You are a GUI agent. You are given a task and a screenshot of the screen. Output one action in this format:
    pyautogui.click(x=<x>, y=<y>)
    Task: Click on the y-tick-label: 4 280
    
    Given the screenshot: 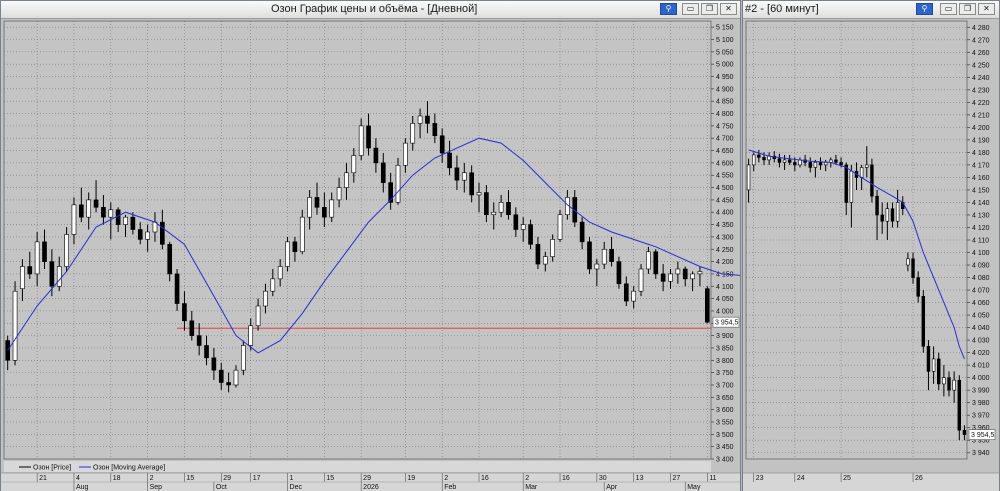 What is the action you would take?
    pyautogui.click(x=981, y=28)
    